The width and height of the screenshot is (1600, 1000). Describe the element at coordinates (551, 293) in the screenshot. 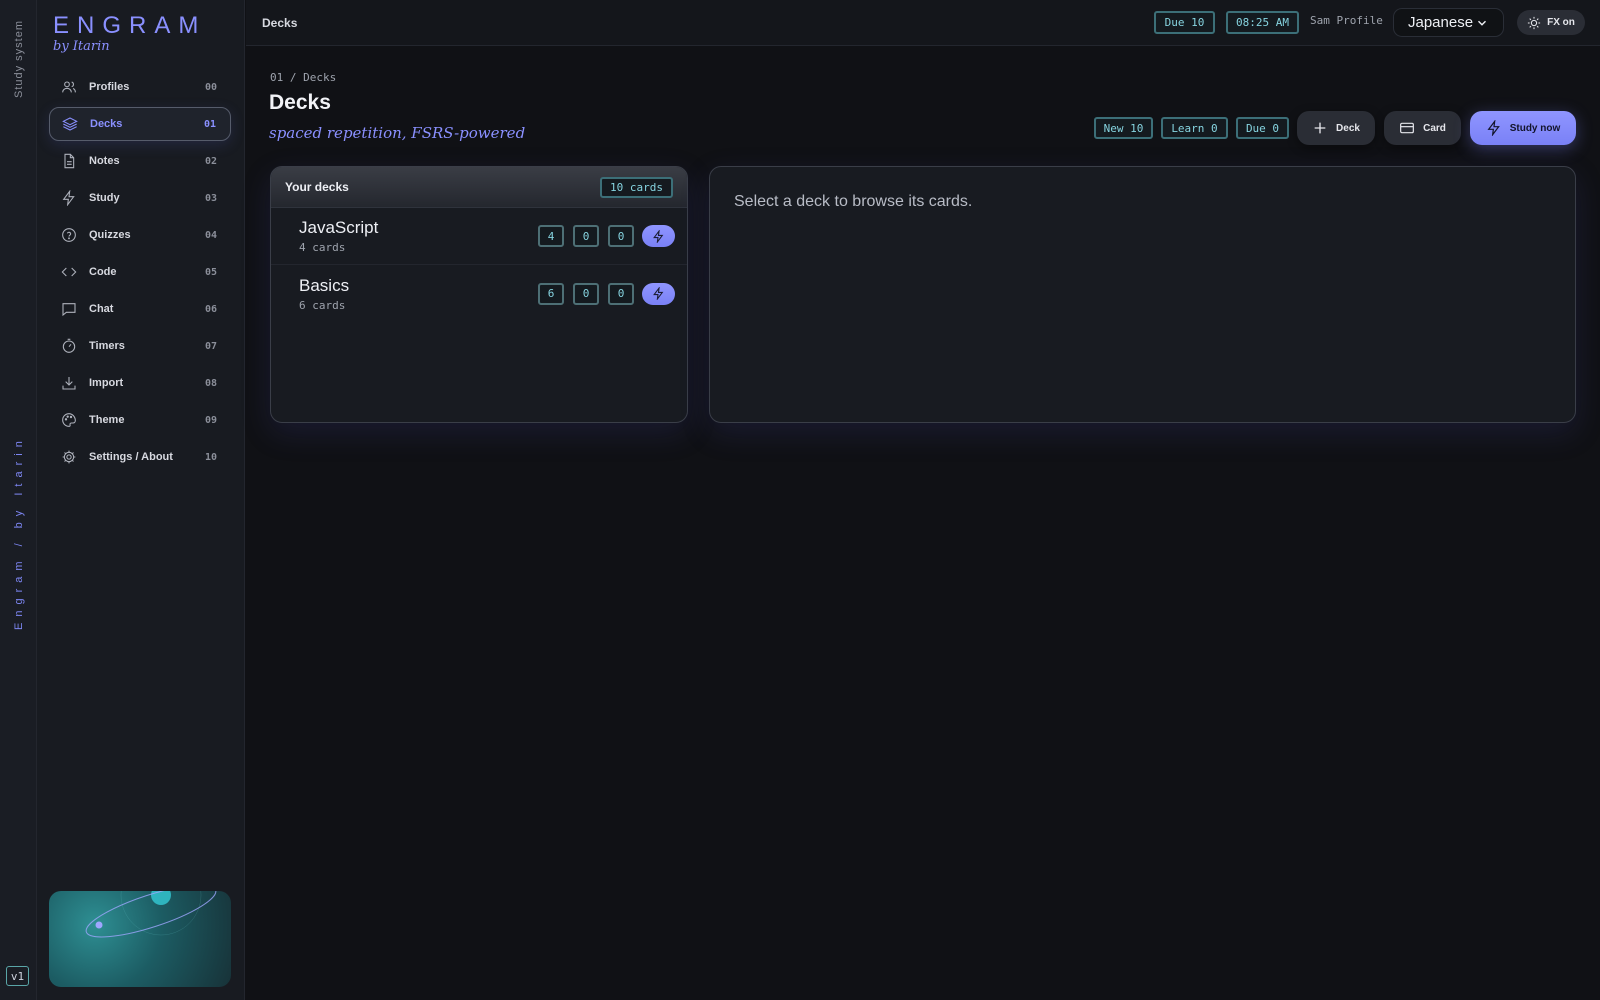

I see `deck-new-count: 6` at that location.